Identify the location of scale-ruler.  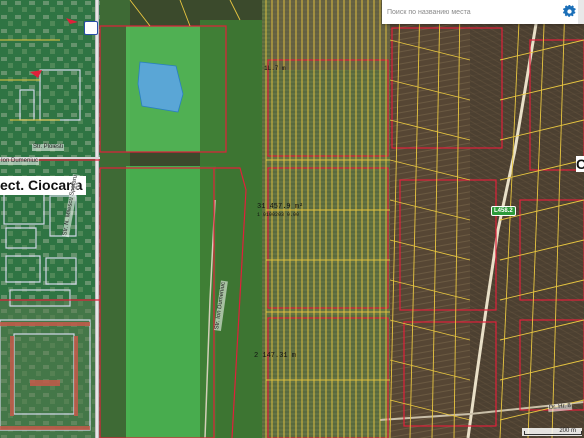
(553, 433).